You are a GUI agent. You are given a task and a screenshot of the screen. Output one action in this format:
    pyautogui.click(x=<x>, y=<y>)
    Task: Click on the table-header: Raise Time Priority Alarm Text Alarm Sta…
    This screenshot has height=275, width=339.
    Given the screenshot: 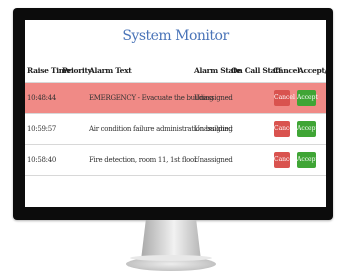 What is the action you would take?
    pyautogui.click(x=175, y=73)
    